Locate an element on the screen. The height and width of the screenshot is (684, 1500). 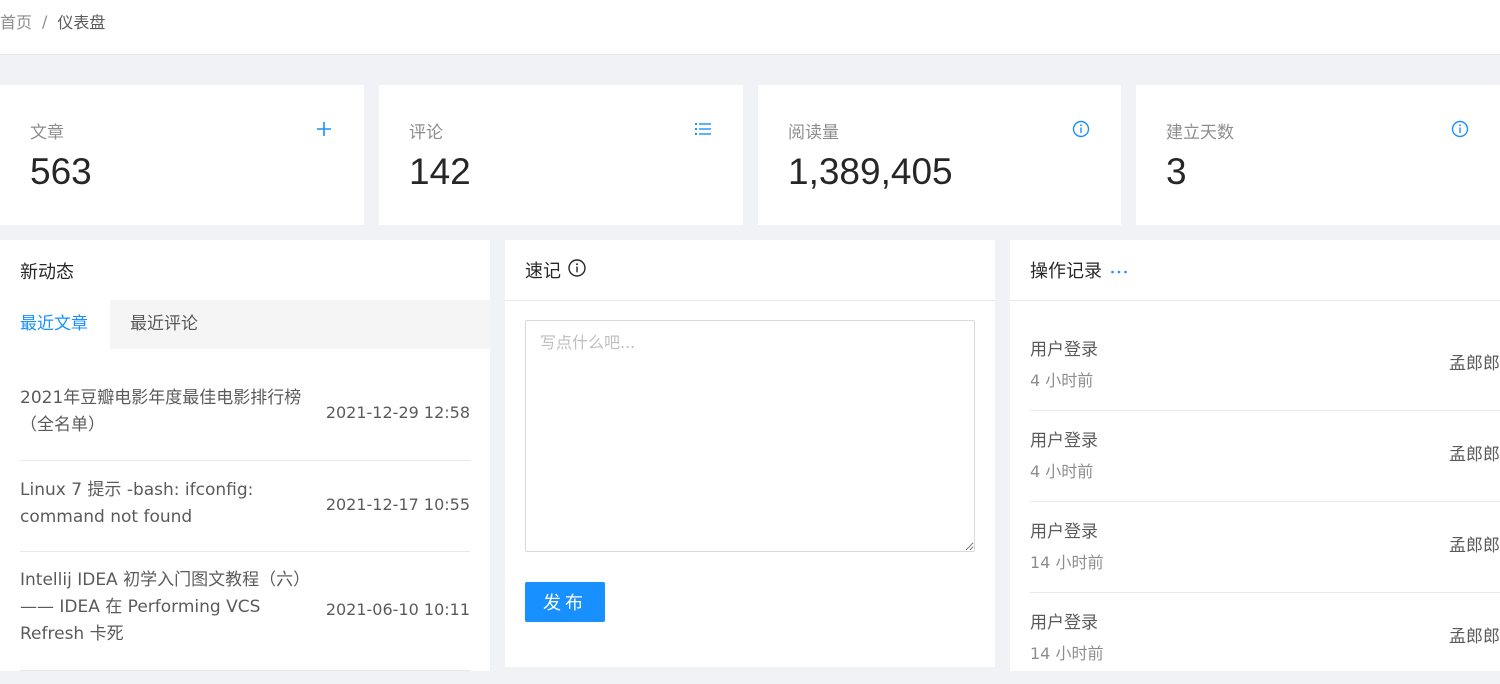
breadcrumb: 首页 / 仪表盘 is located at coordinates (52, 21).